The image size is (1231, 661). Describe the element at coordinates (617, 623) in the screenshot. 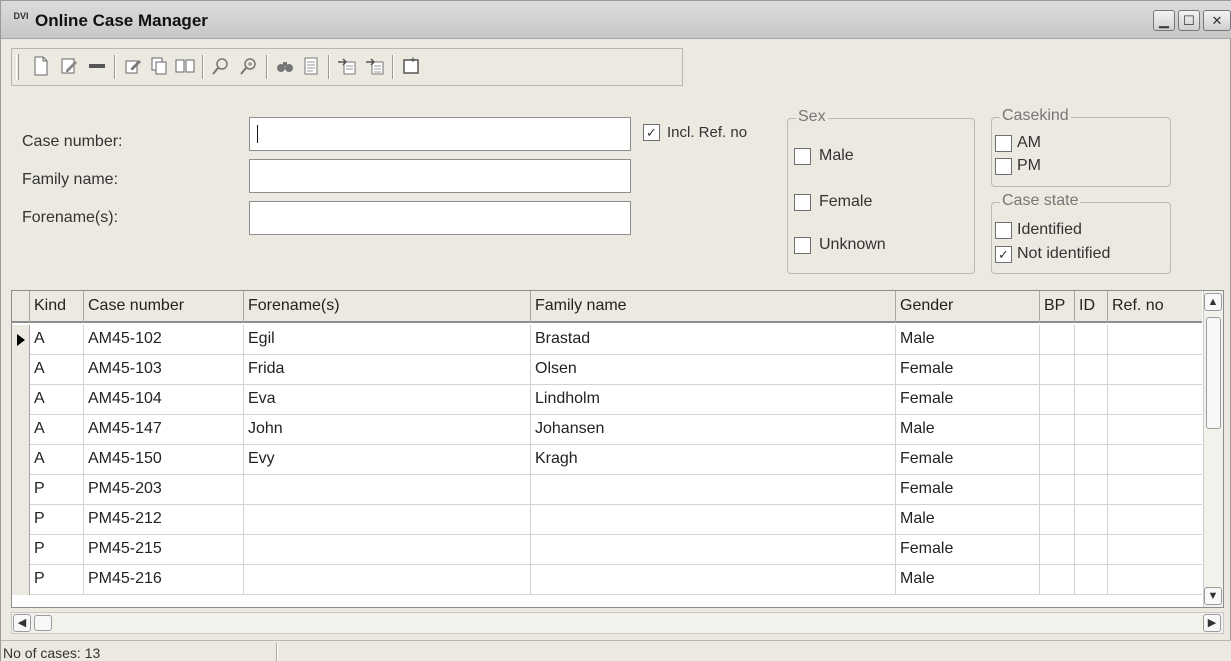

I see `horizontal-scrollbar: ◀ ▶` at that location.